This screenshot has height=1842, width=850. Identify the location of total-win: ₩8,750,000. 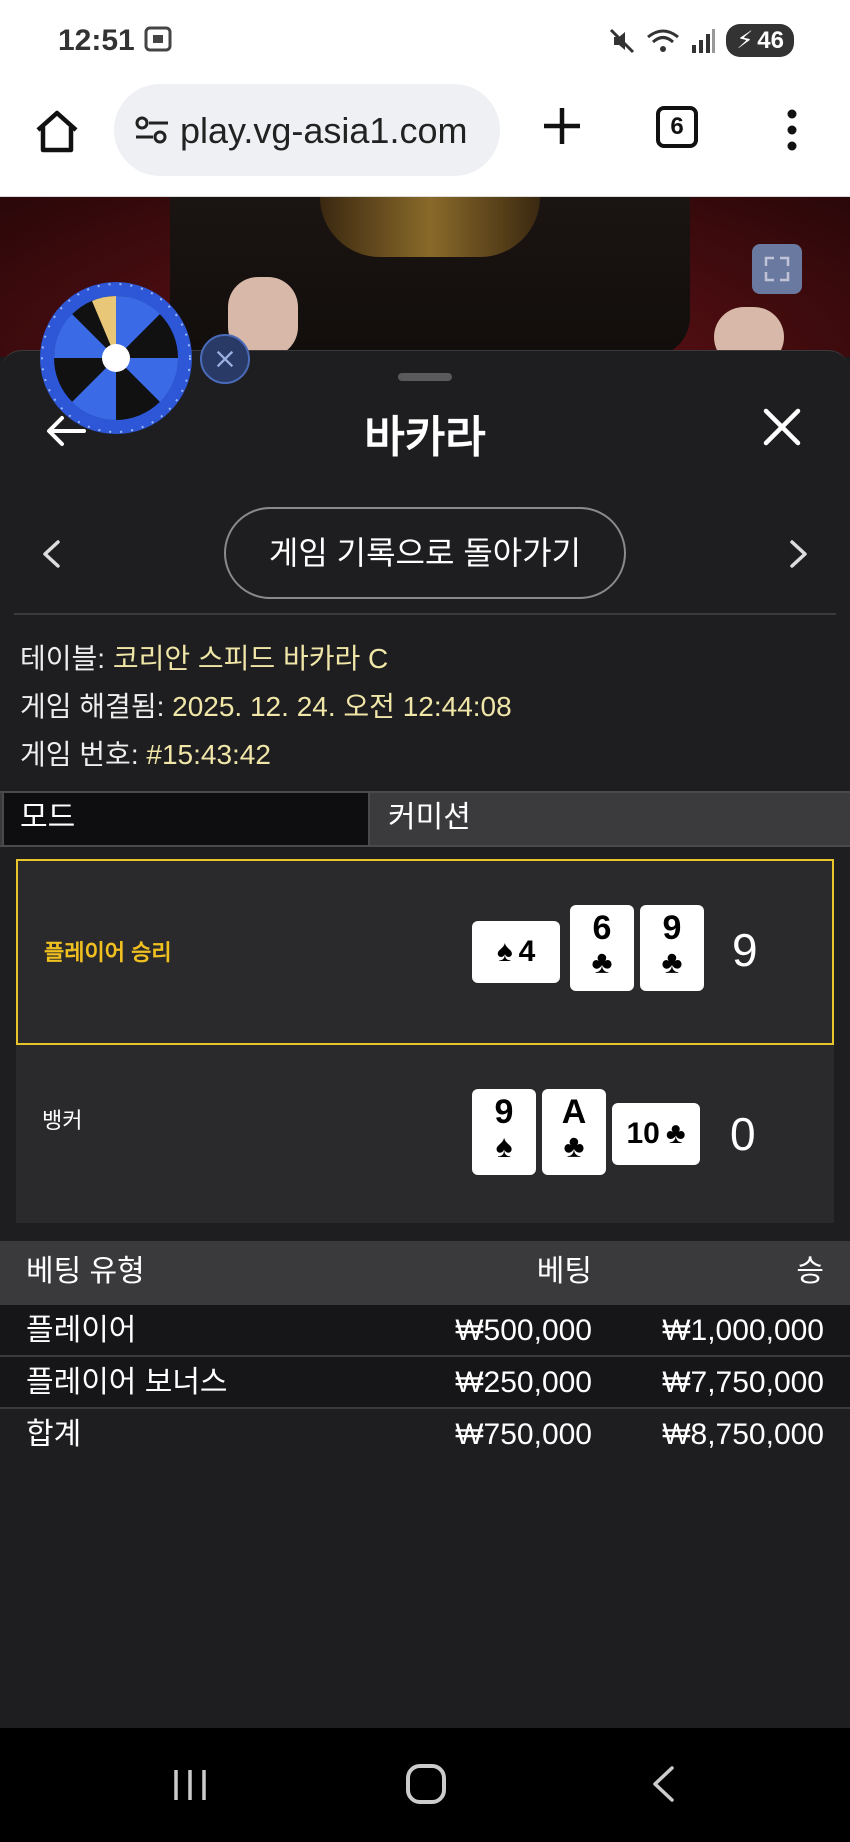
(743, 1434).